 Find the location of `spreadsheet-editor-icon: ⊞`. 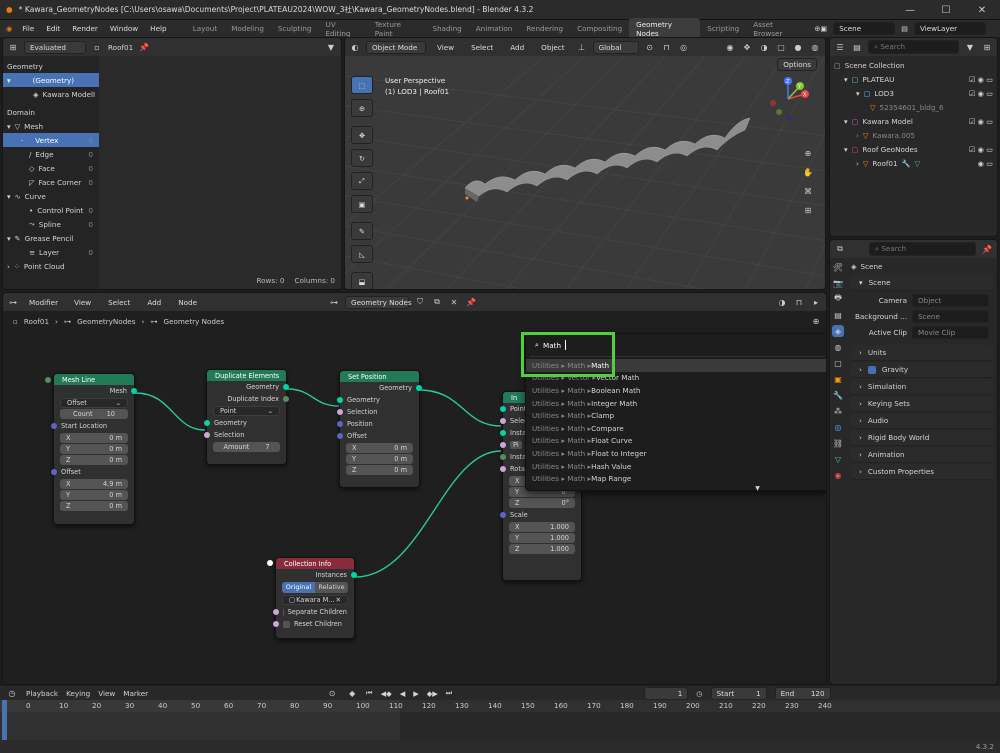

spreadsheet-editor-icon: ⊞ is located at coordinates (13, 47).